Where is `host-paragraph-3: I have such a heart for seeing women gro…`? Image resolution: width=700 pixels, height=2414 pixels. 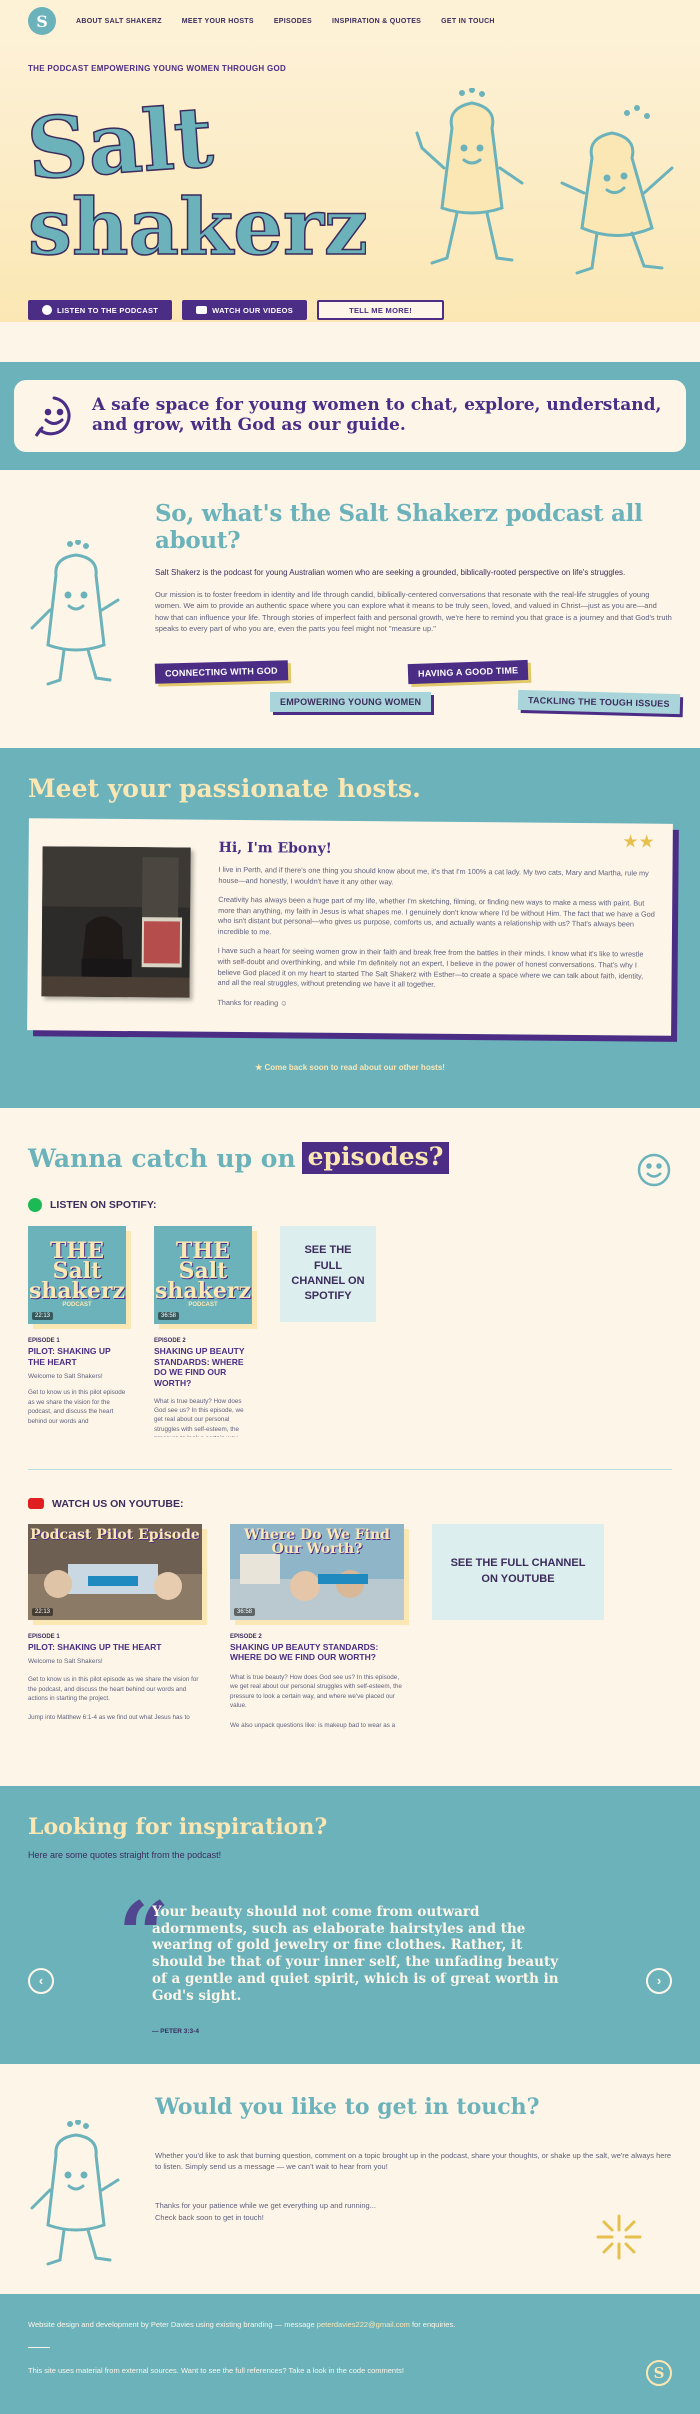
host-paragraph-3: I have such a heart for seeing women gro… is located at coordinates (430, 967).